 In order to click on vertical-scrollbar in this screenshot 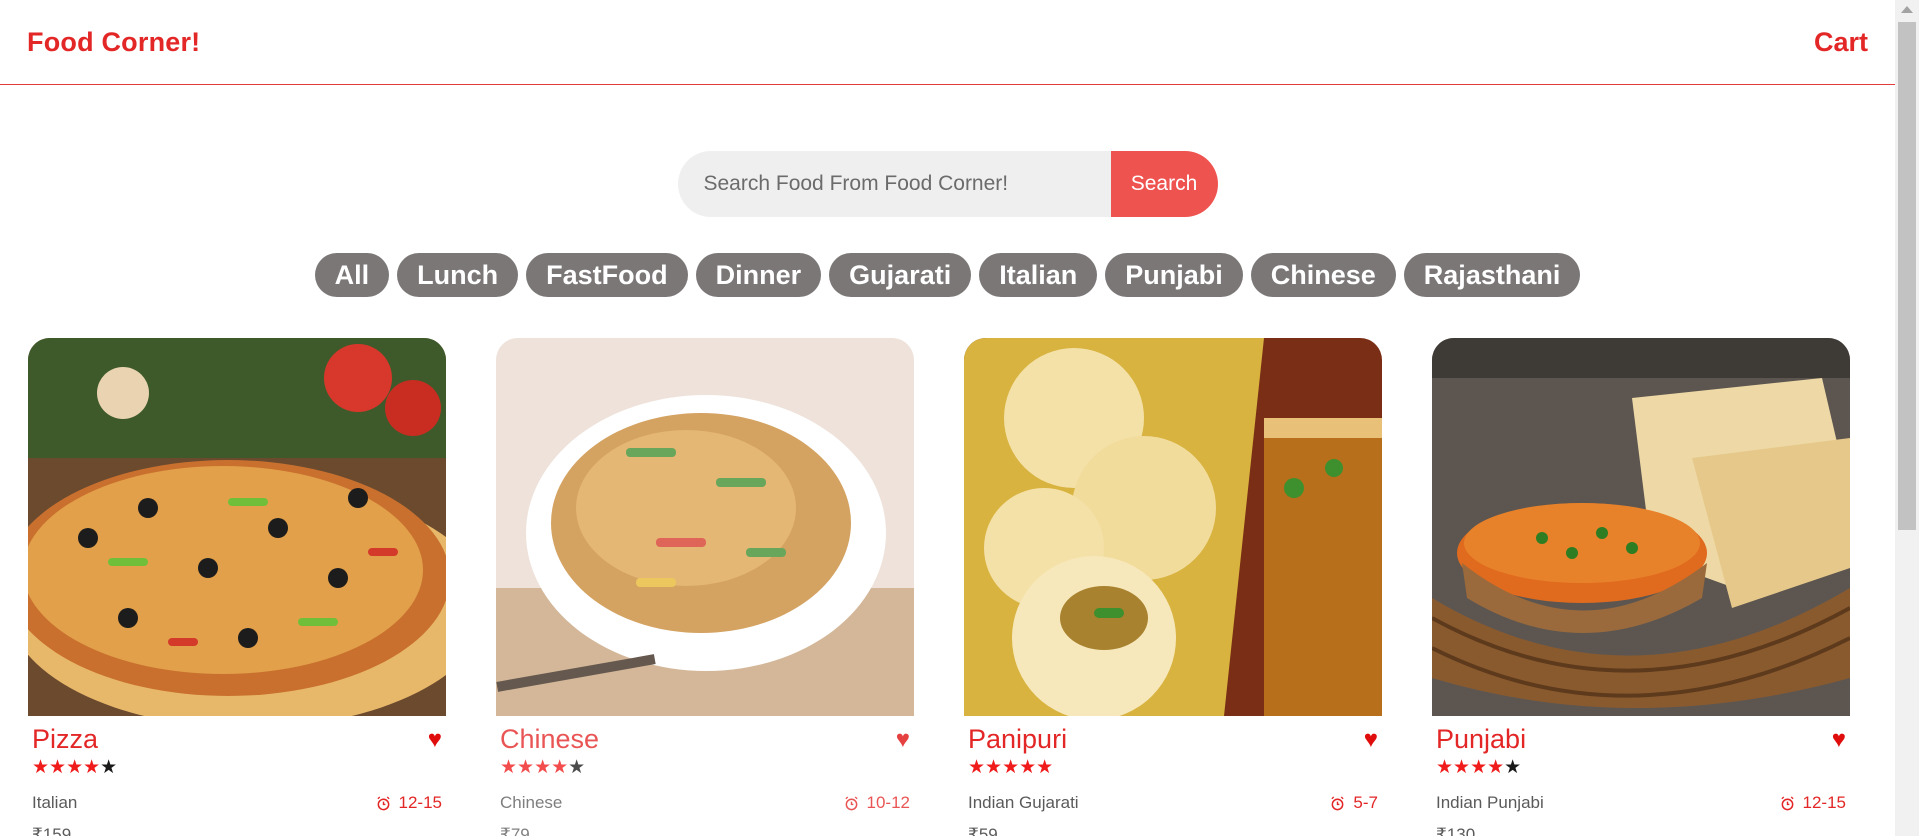, I will do `click(1907, 418)`.